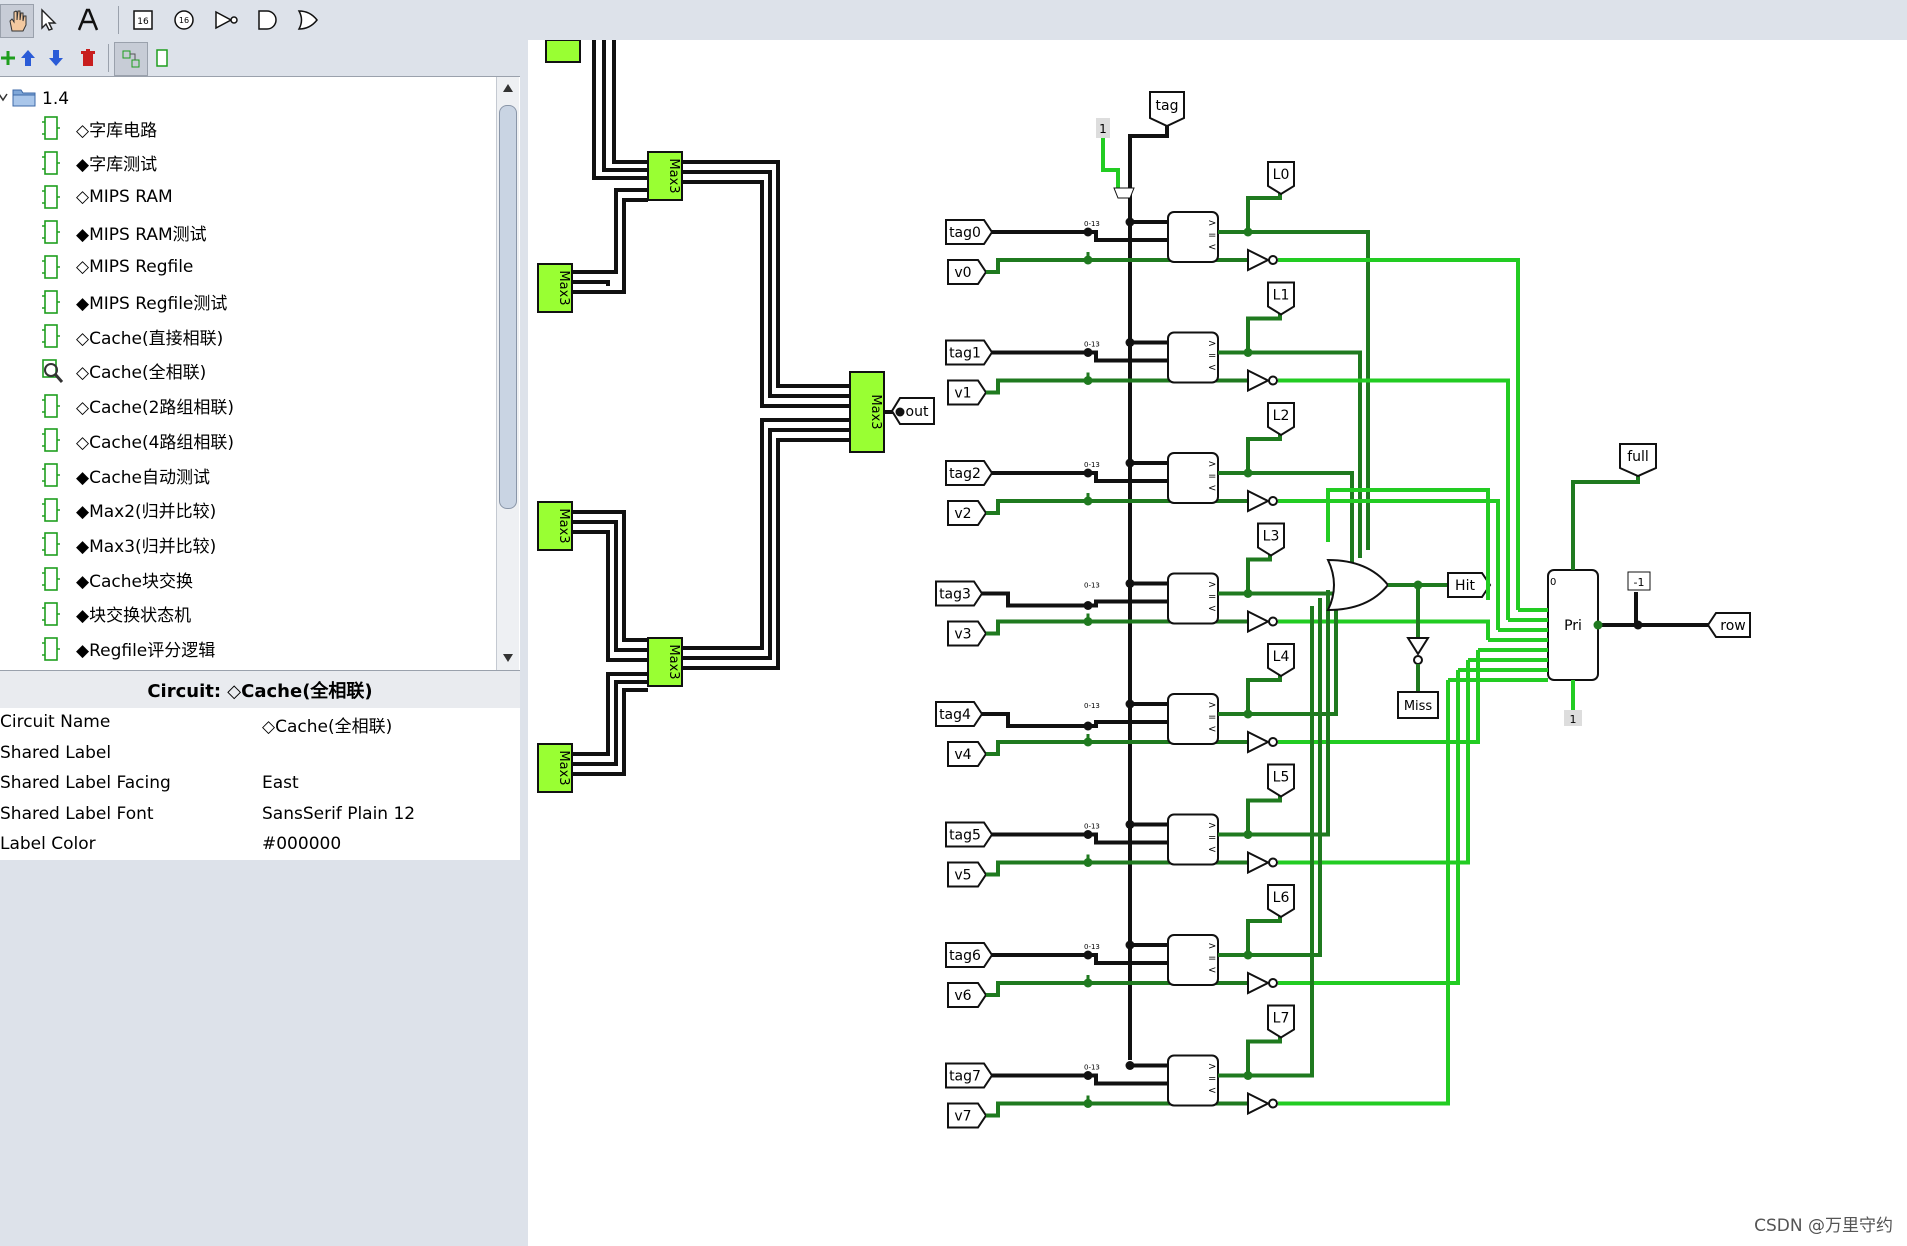 This screenshot has height=1246, width=1907. Describe the element at coordinates (143, 20) in the screenshot. I see `pin-tool-icon: 16` at that location.